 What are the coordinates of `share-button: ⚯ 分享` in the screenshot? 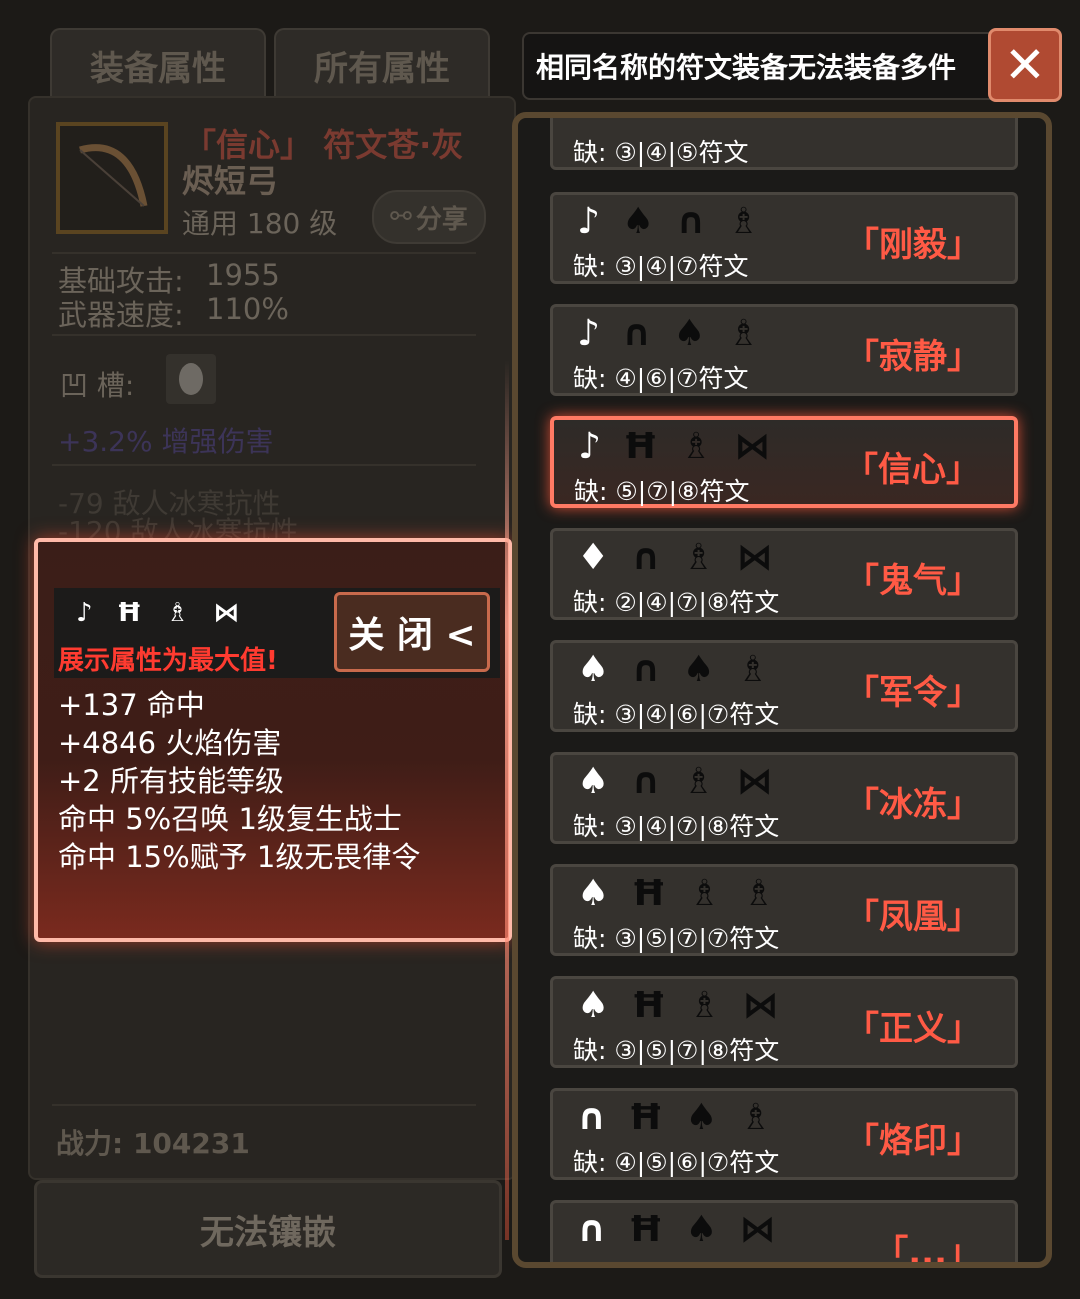 It's located at (429, 217).